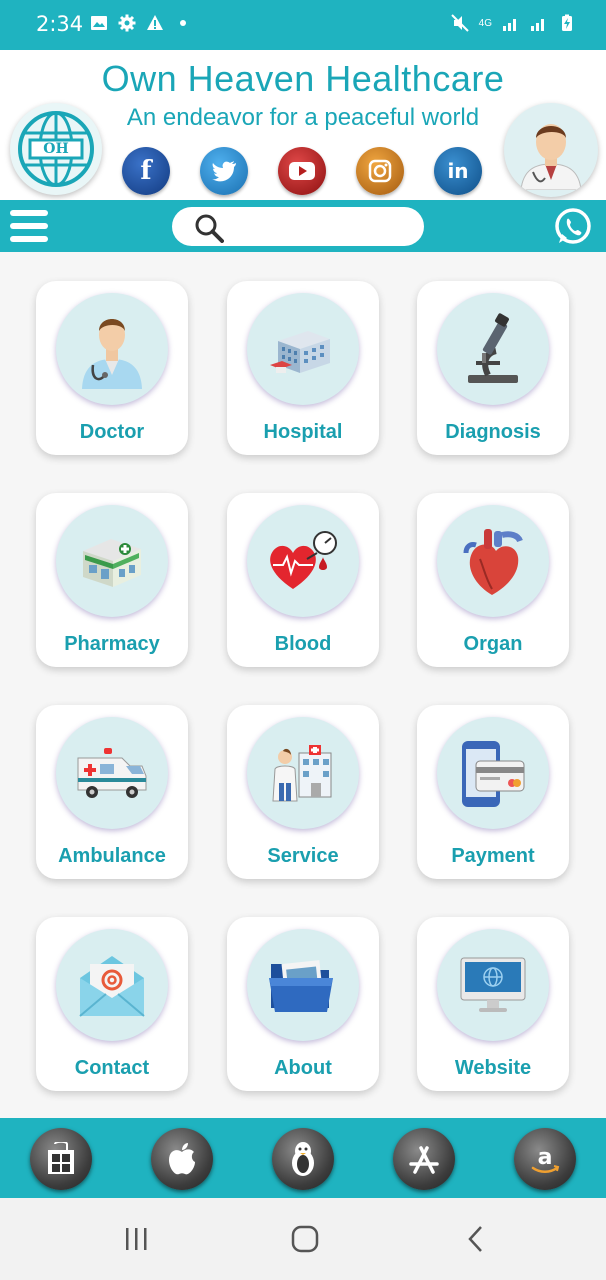 Image resolution: width=606 pixels, height=1280 pixels. I want to click on grid-item-service: Service, so click(303, 792).